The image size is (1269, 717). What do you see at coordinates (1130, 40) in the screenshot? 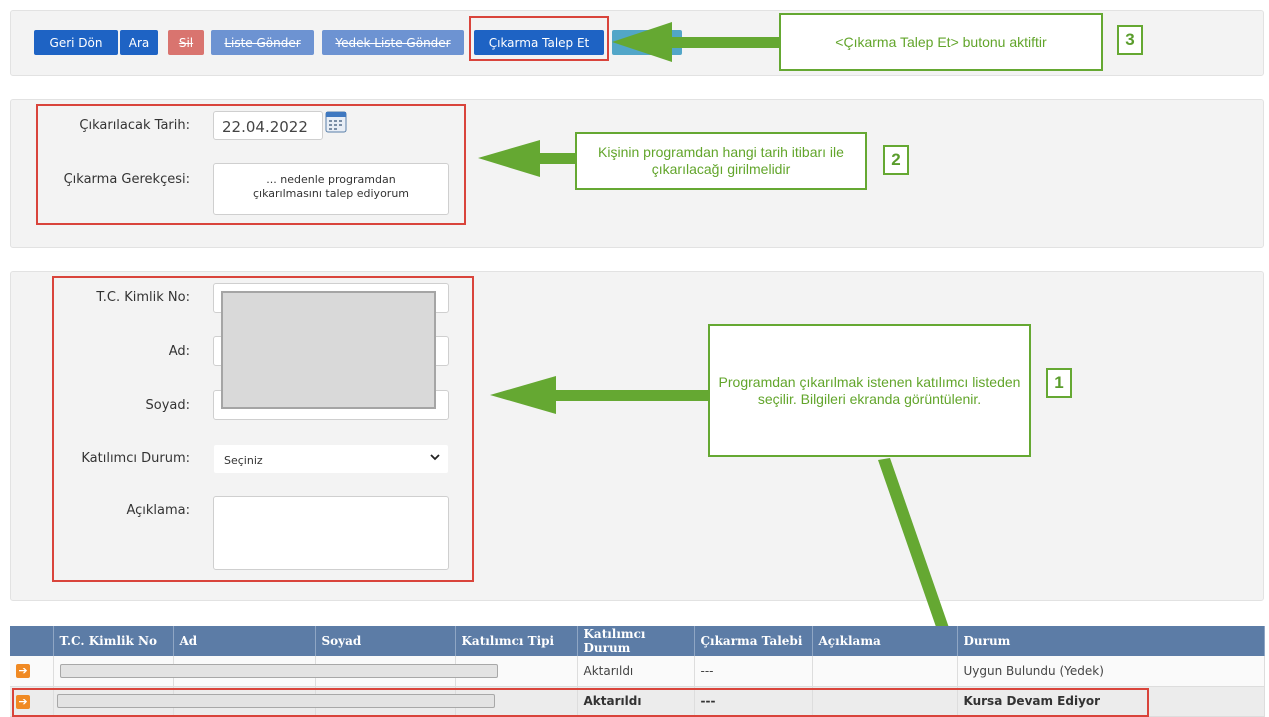
I see `step-3-badge: 3` at bounding box center [1130, 40].